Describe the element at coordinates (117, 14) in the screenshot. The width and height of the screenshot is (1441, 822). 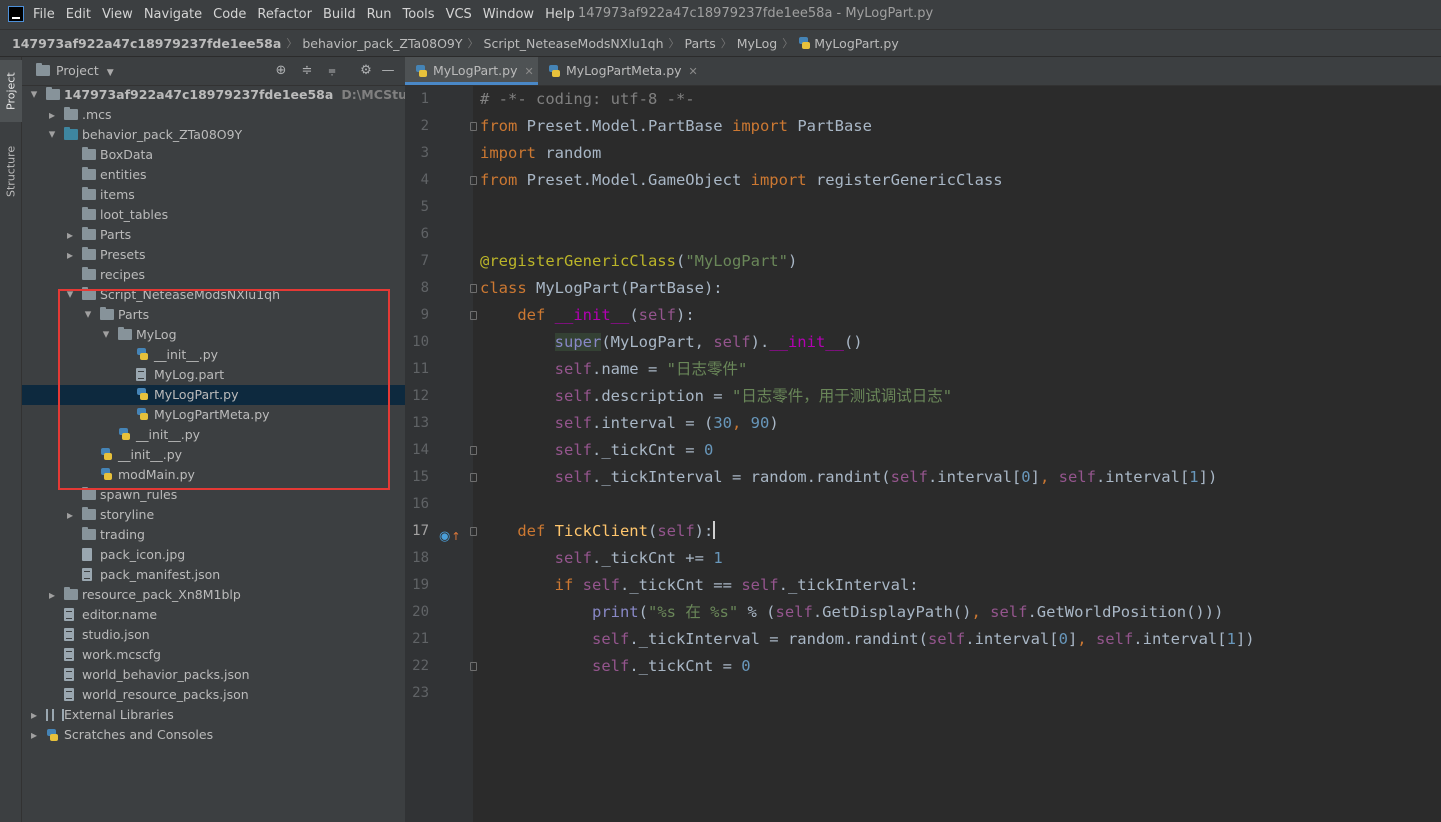
I see `menu-view: View` at that location.